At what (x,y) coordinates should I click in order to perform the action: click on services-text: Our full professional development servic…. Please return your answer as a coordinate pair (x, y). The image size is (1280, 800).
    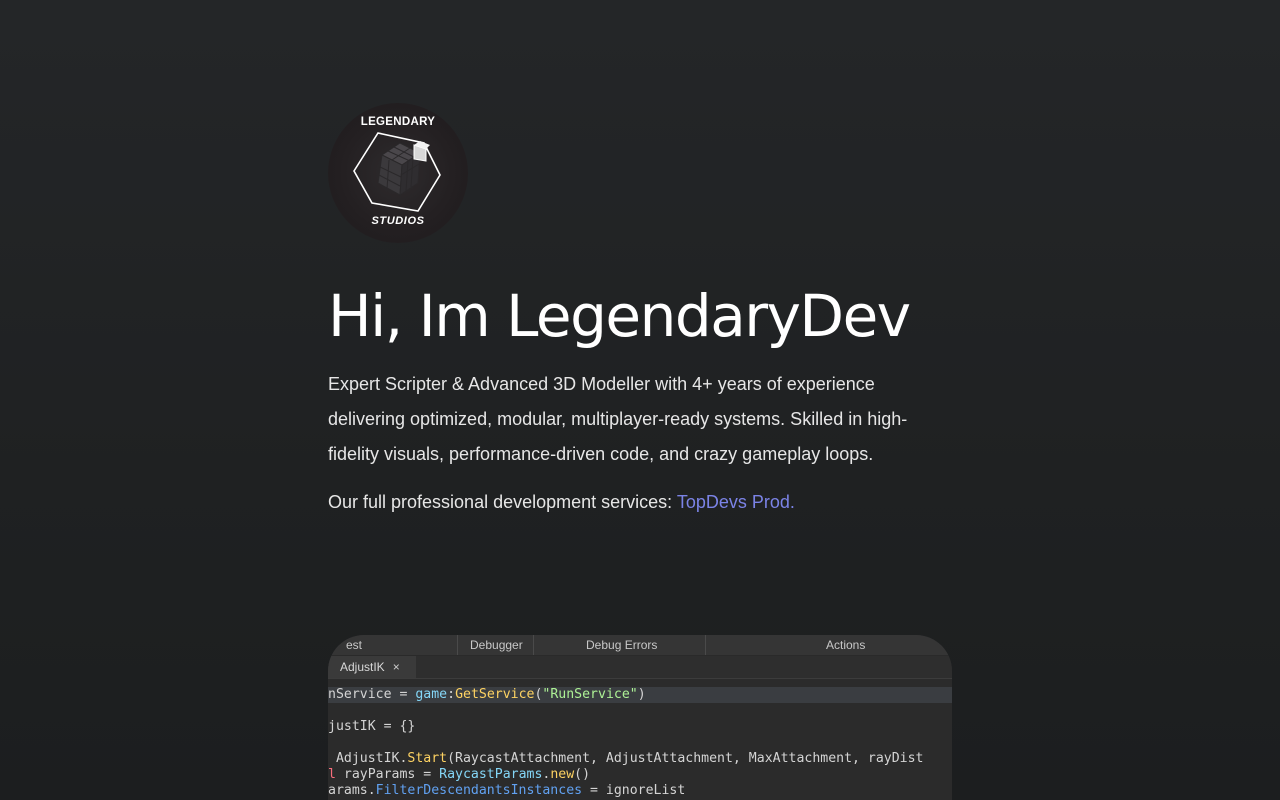
    Looking at the image, I should click on (640, 502).